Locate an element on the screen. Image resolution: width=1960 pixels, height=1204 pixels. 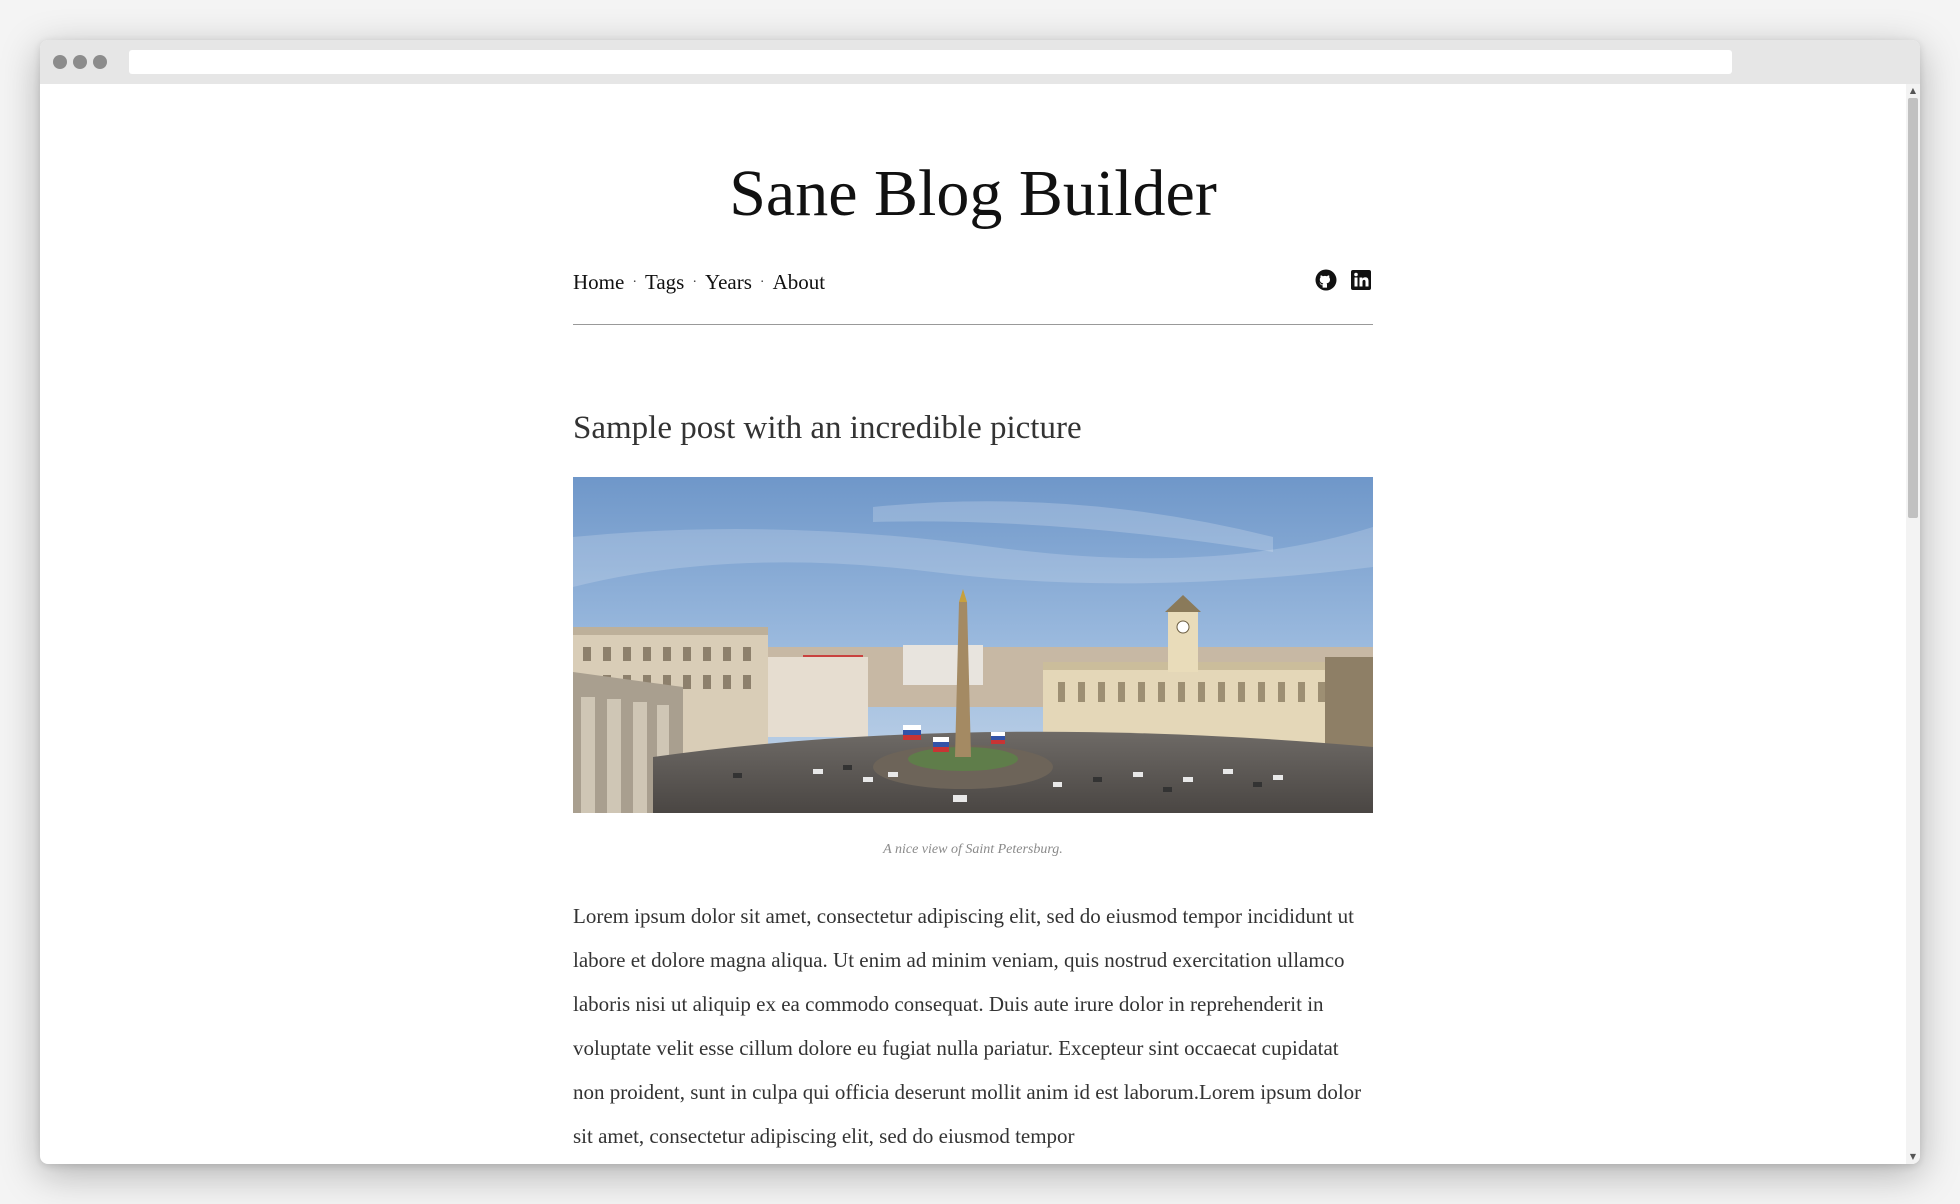
post-image is located at coordinates (973, 645).